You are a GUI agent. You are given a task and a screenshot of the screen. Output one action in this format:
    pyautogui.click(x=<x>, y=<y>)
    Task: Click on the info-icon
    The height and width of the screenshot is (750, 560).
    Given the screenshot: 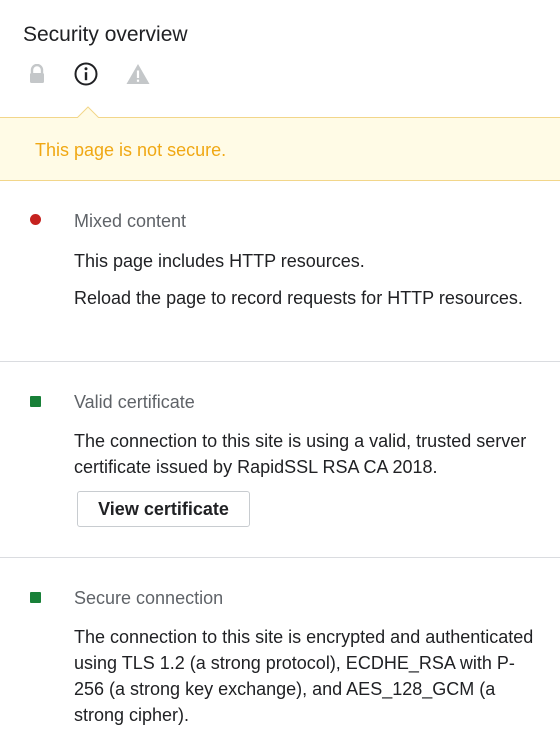 What is the action you would take?
    pyautogui.click(x=86, y=74)
    